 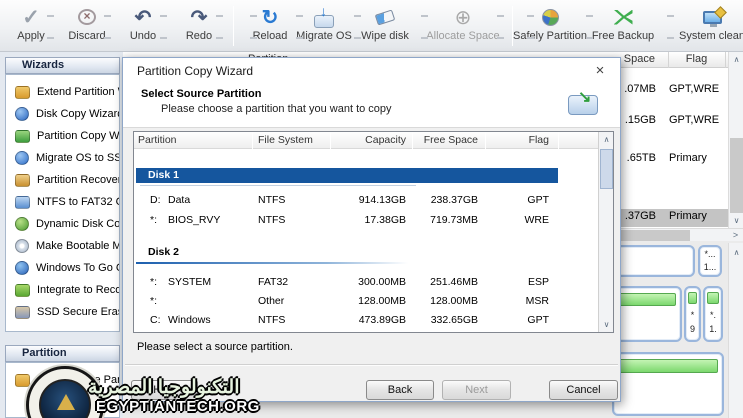 I want to click on toolbar-button-safely-partition: Safely Partition, so click(x=550, y=26).